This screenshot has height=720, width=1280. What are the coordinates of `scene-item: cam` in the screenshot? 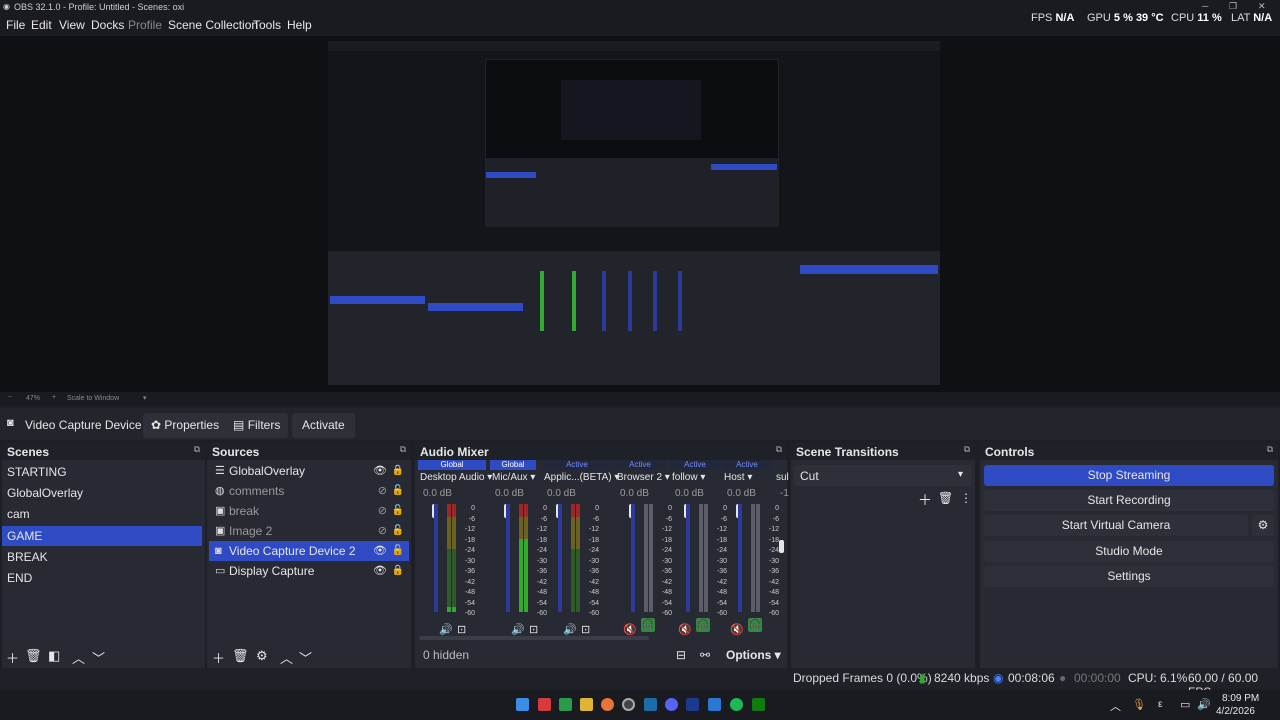 It's located at (102, 514).